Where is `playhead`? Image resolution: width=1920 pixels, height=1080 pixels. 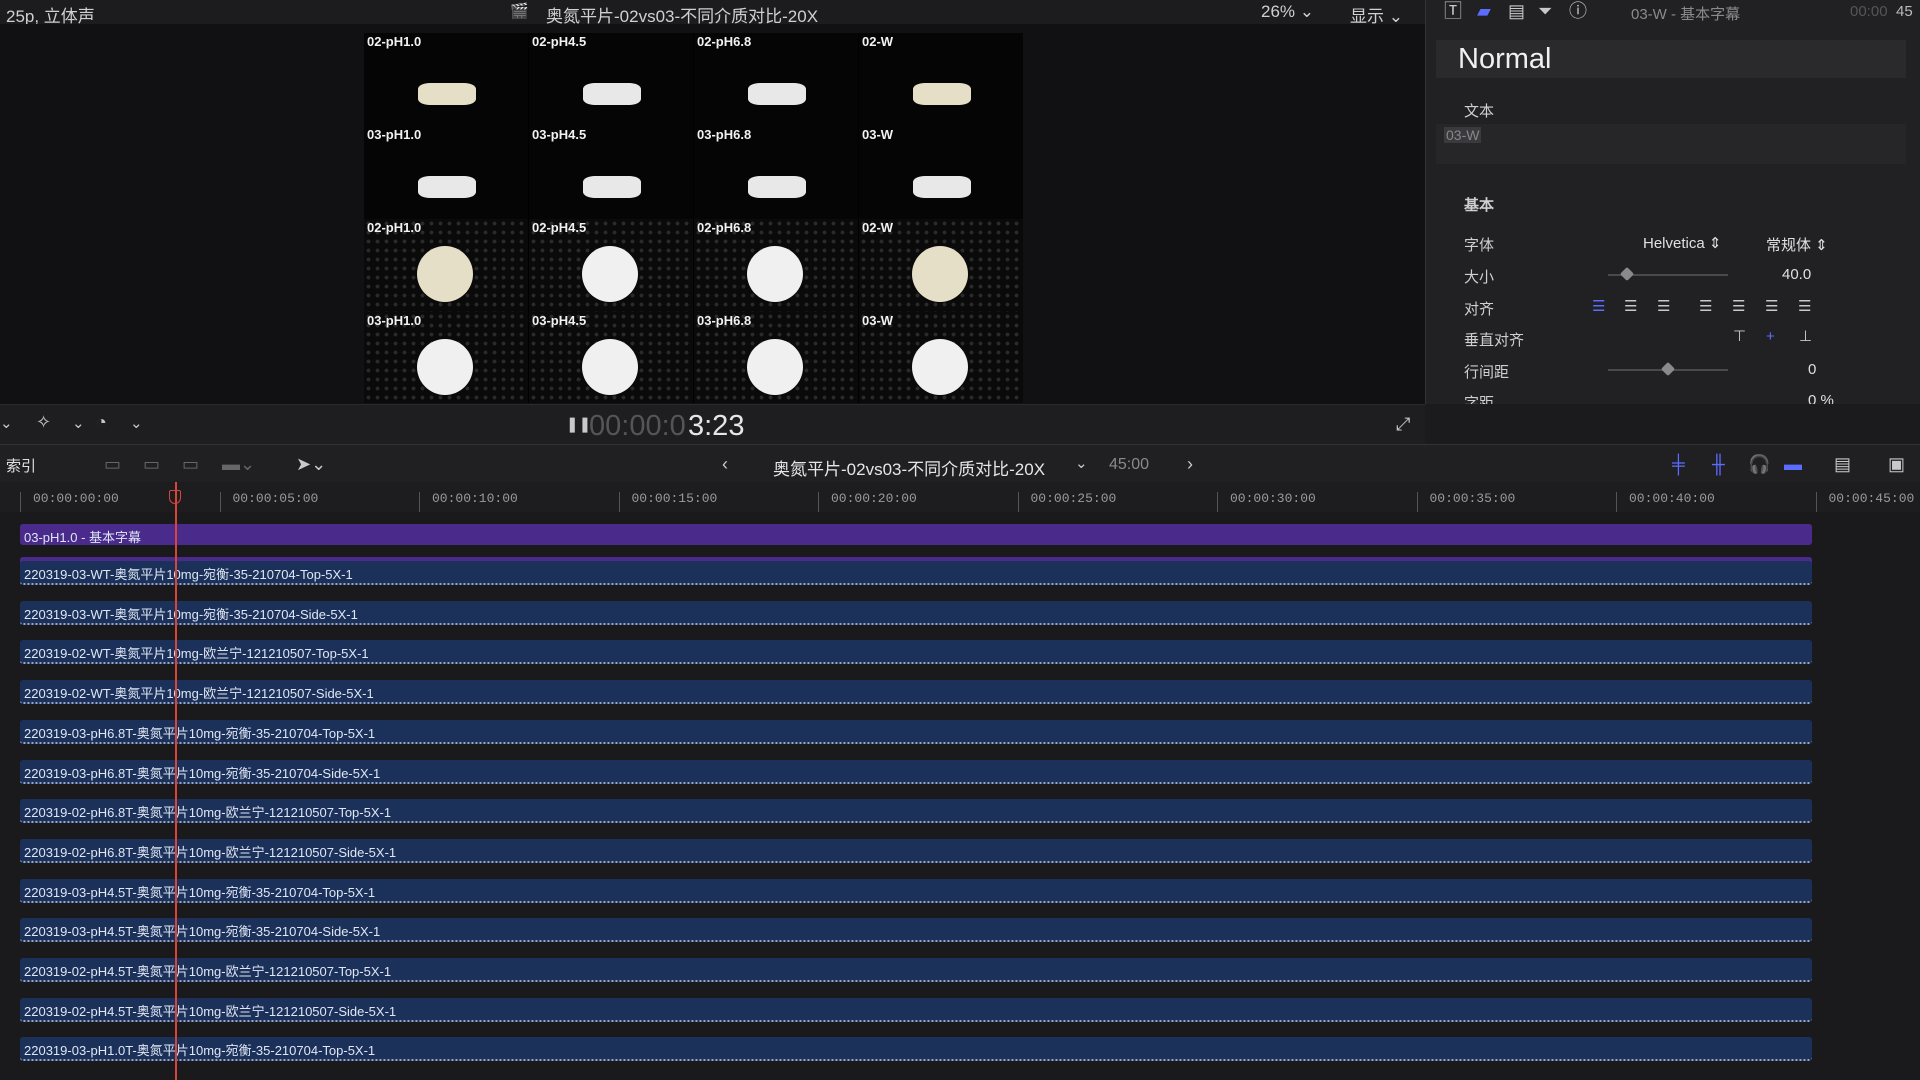
playhead is located at coordinates (176, 781).